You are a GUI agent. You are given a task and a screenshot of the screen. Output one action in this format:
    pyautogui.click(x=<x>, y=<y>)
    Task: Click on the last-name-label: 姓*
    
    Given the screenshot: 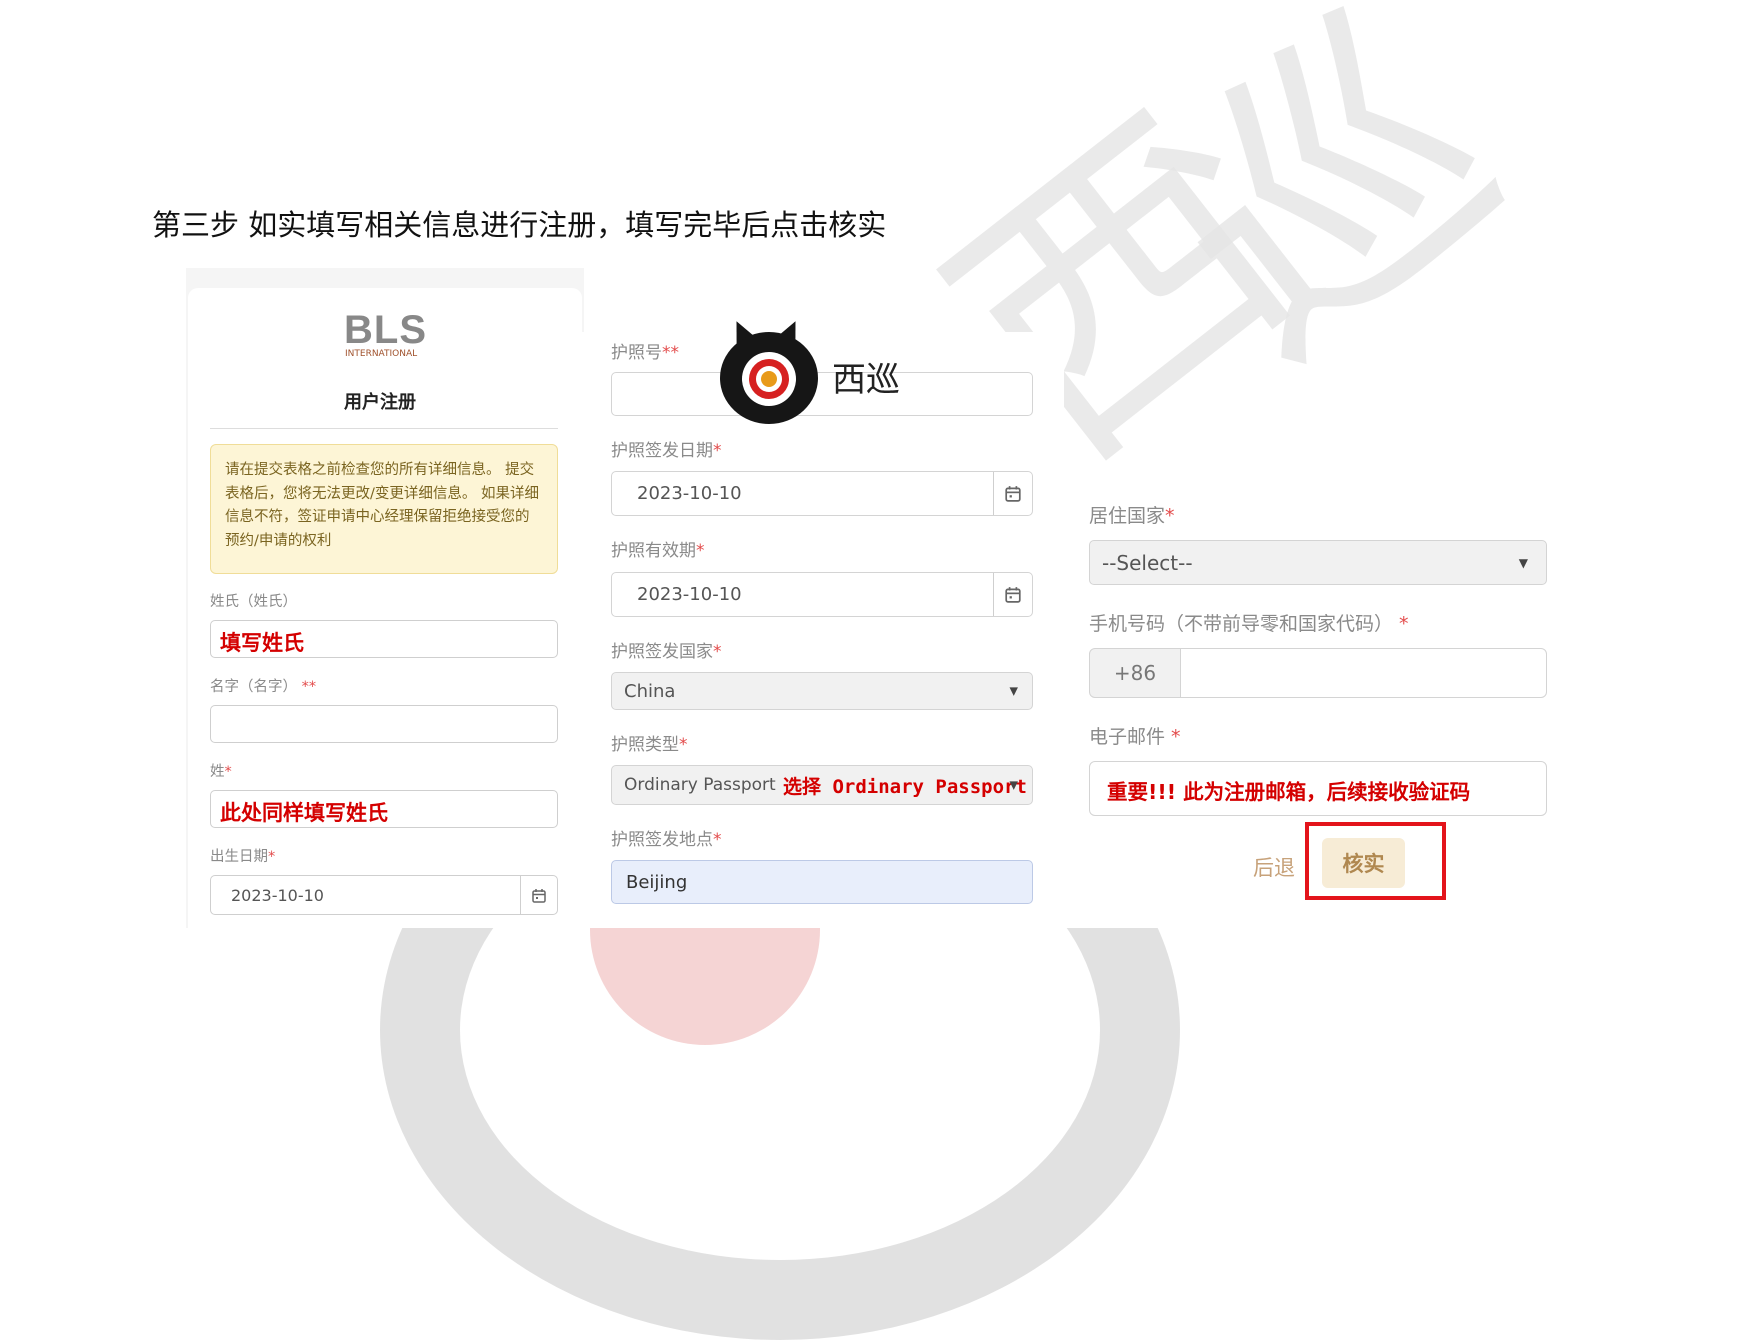 What is the action you would take?
    pyautogui.click(x=221, y=772)
    